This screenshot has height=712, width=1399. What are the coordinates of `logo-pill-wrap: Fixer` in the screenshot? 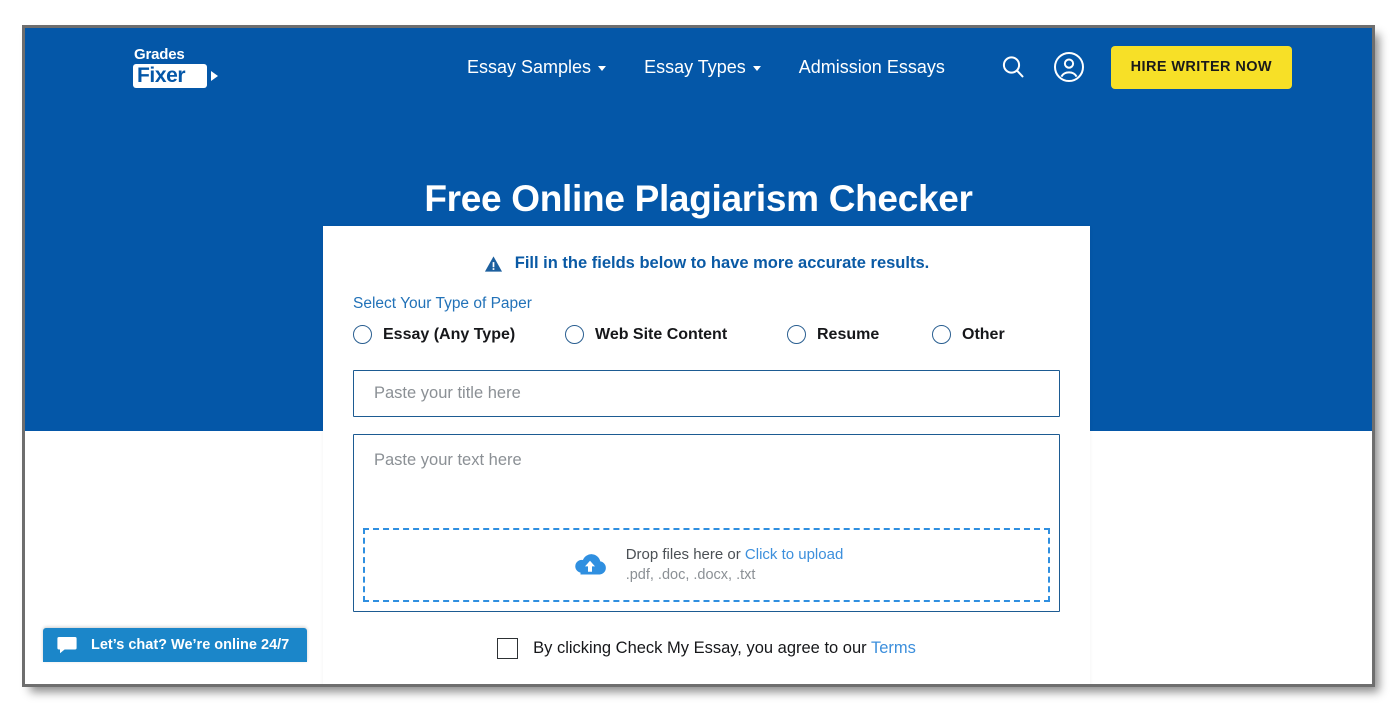 It's located at (181, 75).